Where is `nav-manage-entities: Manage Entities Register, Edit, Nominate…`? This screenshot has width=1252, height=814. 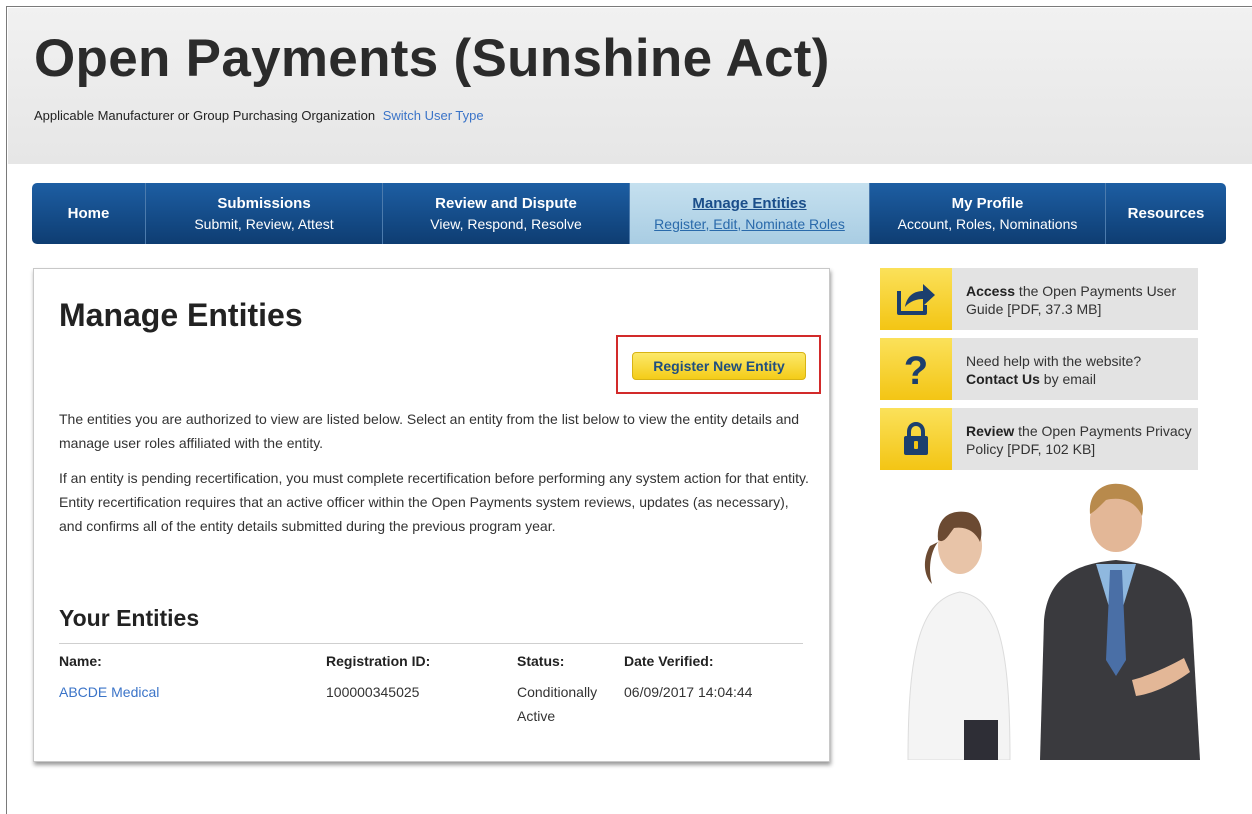 nav-manage-entities: Manage Entities Register, Edit, Nominate… is located at coordinates (750, 213).